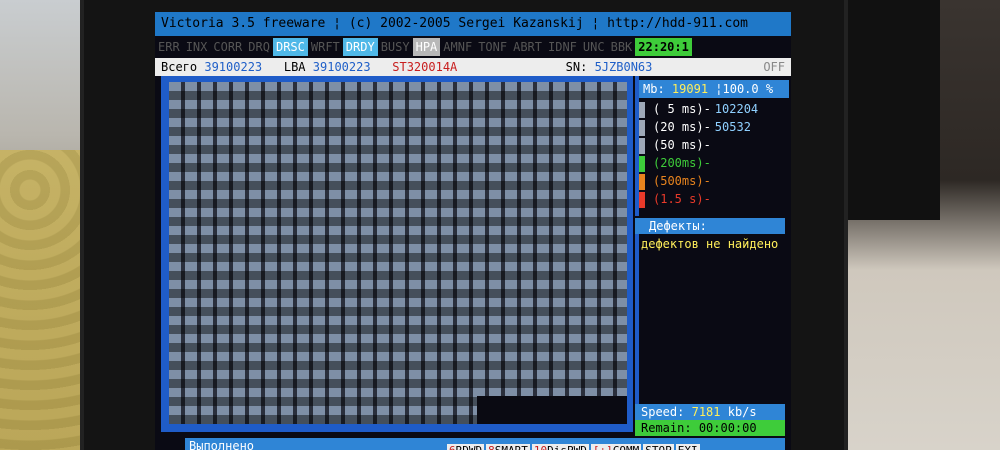 Image resolution: width=1000 pixels, height=450 pixels. What do you see at coordinates (452, 447) in the screenshot?
I see `fkey-number: 6` at bounding box center [452, 447].